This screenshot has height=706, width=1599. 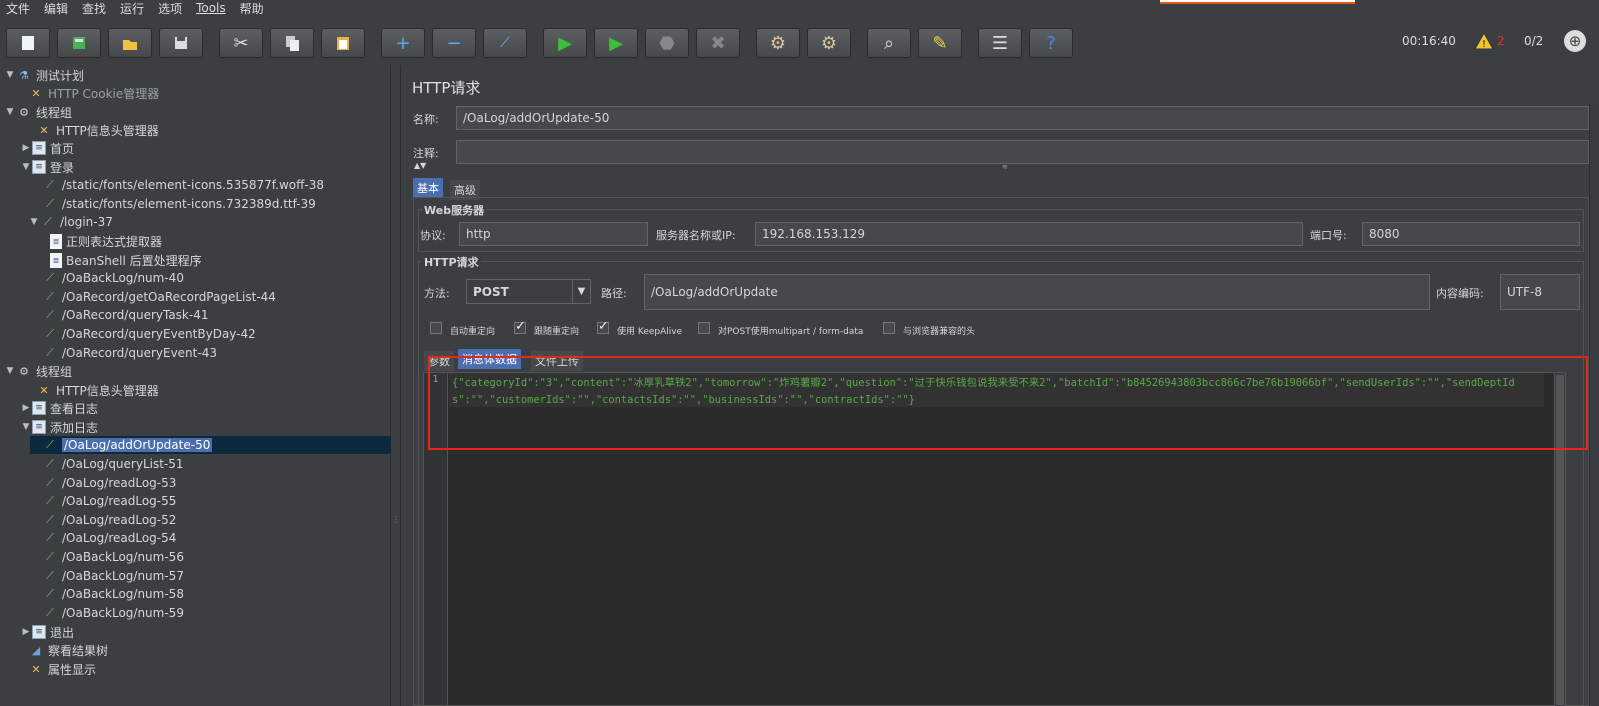 I want to click on tree-node-property-display: ✕ 属性显示, so click(x=56, y=669).